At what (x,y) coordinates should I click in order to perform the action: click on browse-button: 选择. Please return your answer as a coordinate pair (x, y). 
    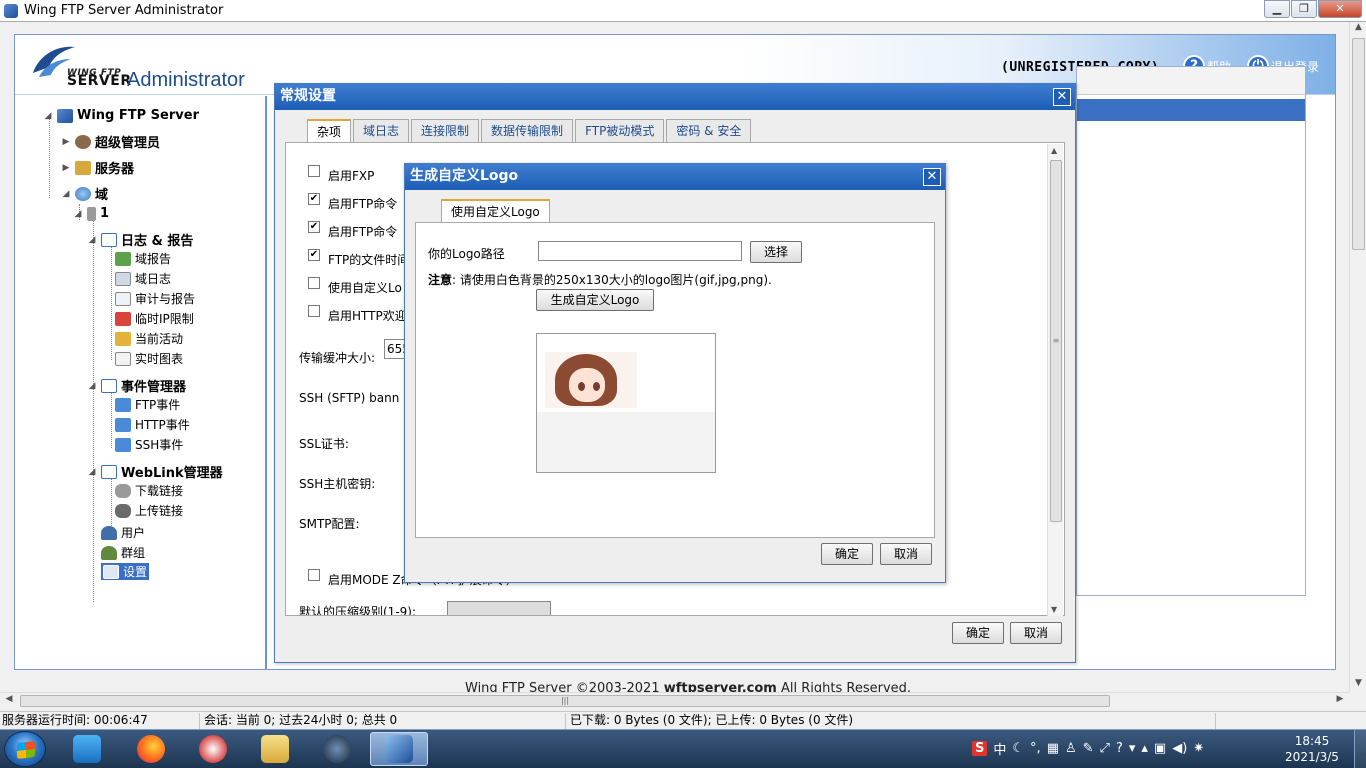
    Looking at the image, I should click on (776, 252).